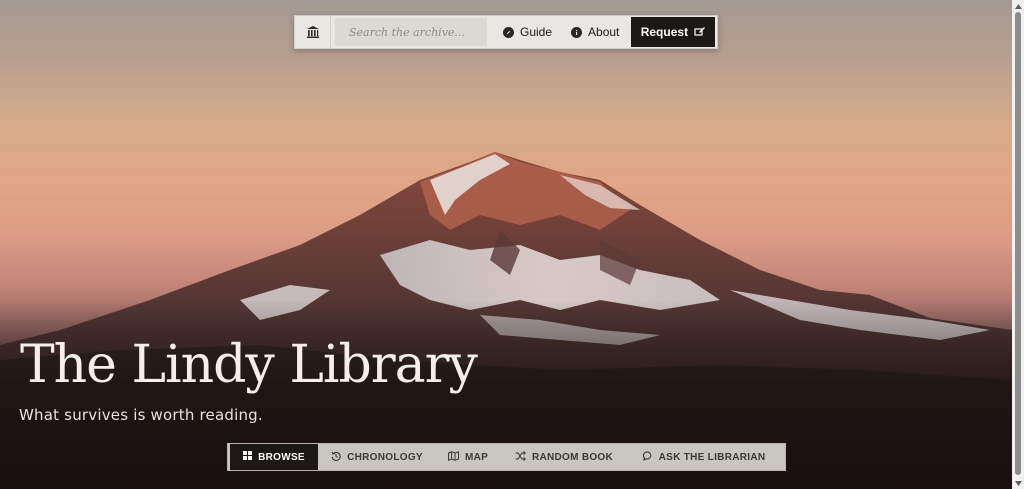 Image resolution: width=1024 pixels, height=489 pixels. Describe the element at coordinates (577, 32) in the screenshot. I see `info-icon` at that location.